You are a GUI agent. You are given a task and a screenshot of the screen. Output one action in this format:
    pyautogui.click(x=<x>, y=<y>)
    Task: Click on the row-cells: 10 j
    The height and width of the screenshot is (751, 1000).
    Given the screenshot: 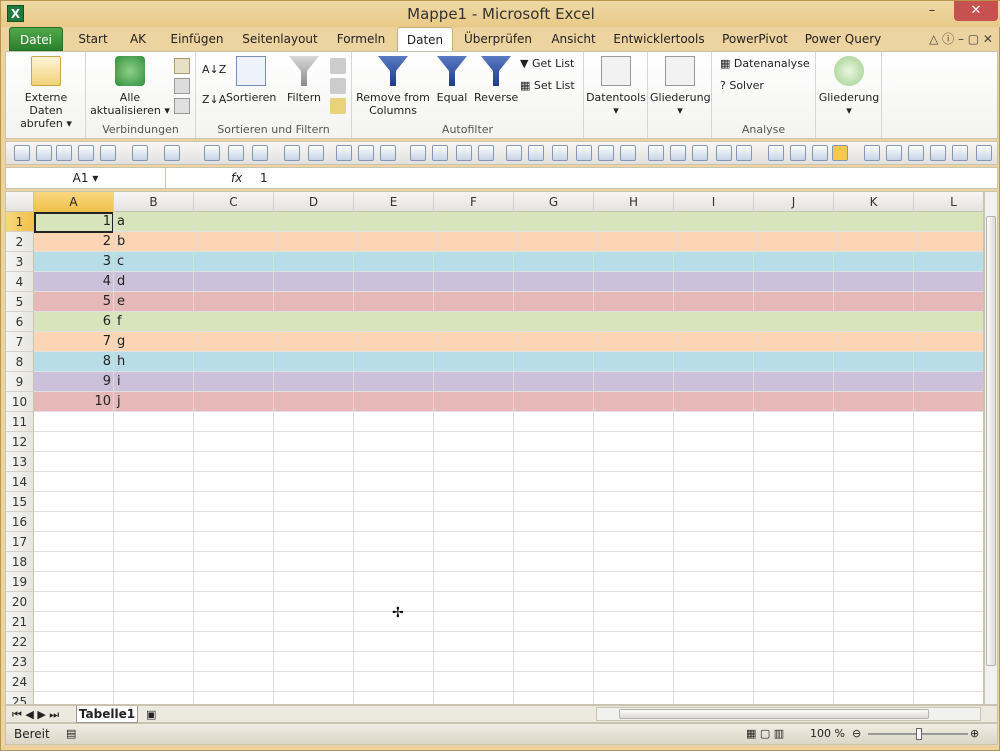 What is the action you would take?
    pyautogui.click(x=508, y=402)
    